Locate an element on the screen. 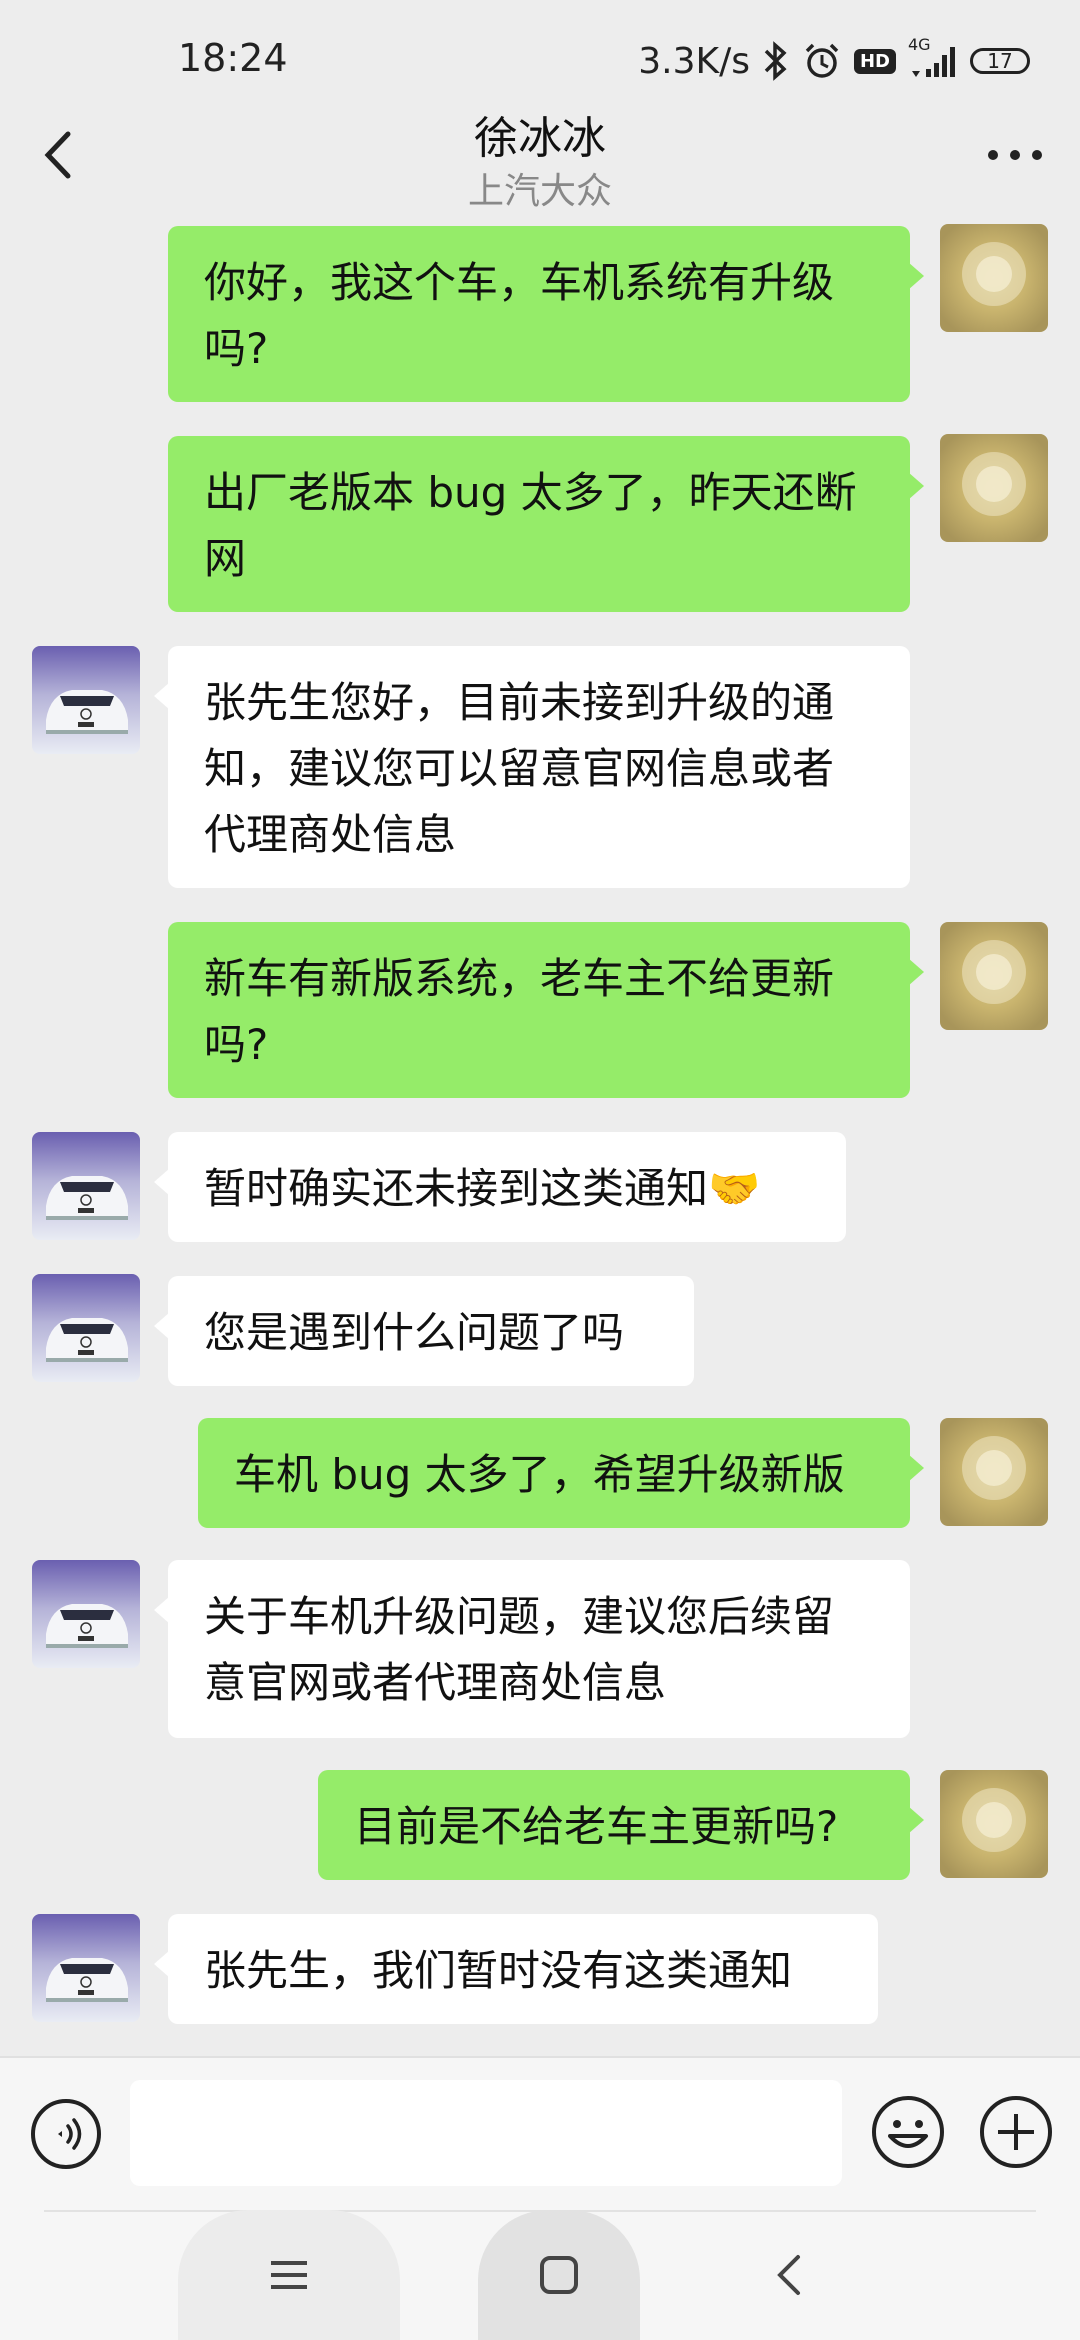  network-type: 4G is located at coordinates (919, 44).